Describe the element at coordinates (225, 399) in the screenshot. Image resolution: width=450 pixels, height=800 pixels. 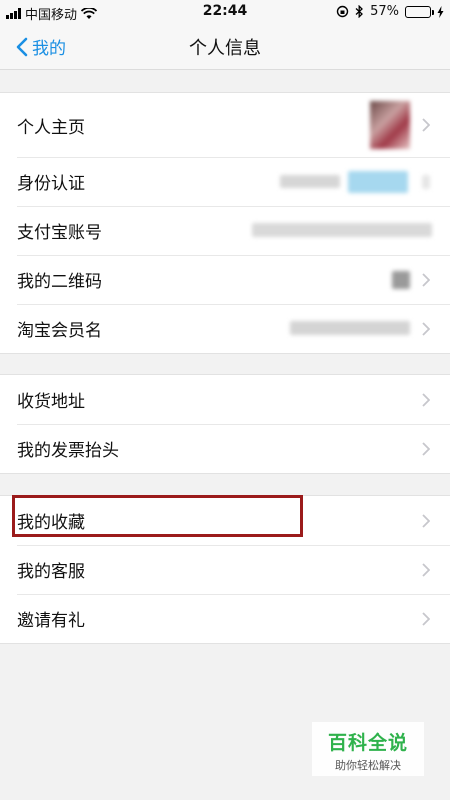
I see `row-shipping-address: 收货地址` at that location.